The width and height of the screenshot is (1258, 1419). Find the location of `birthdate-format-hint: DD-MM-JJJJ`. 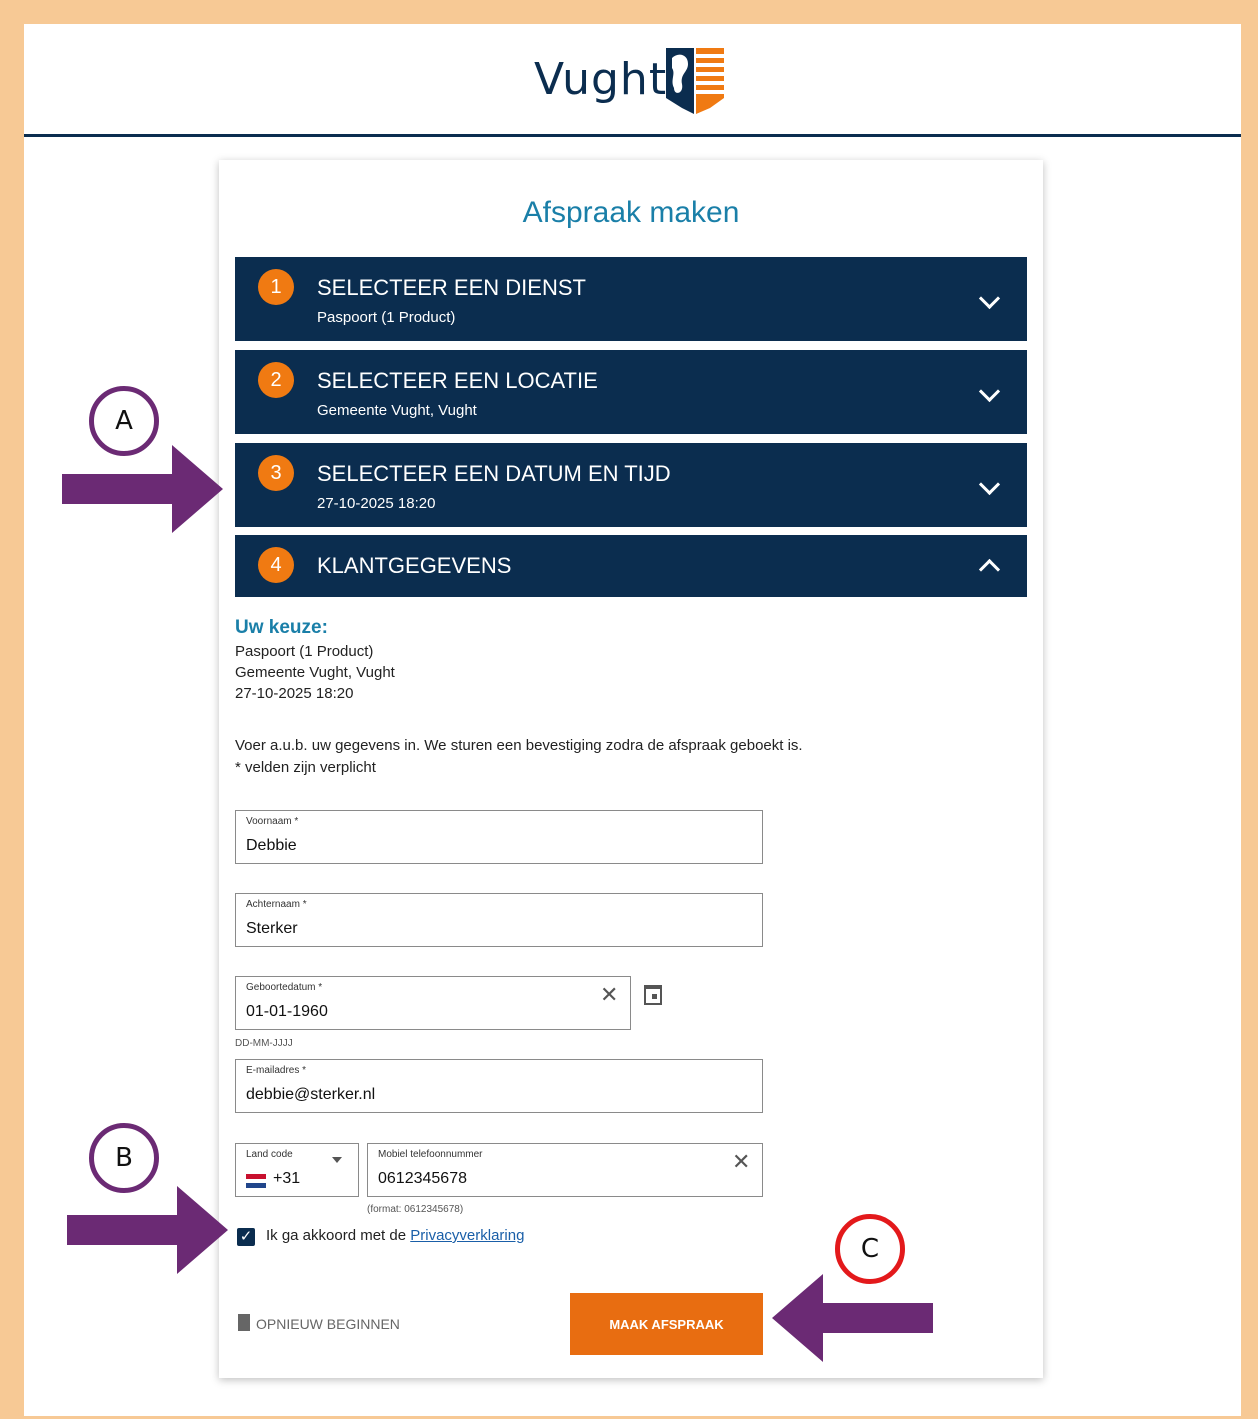

birthdate-format-hint: DD-MM-JJJJ is located at coordinates (264, 1043).